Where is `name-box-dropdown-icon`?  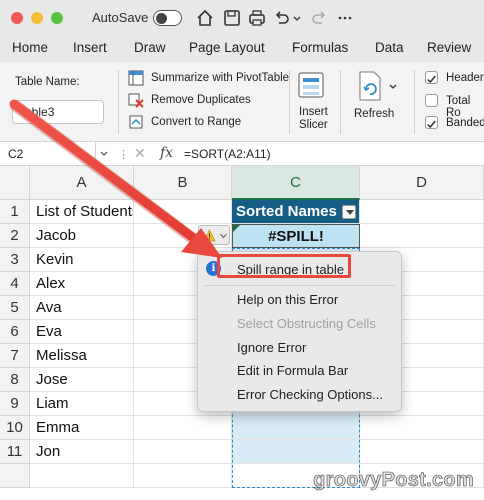 name-box-dropdown-icon is located at coordinates (104, 154).